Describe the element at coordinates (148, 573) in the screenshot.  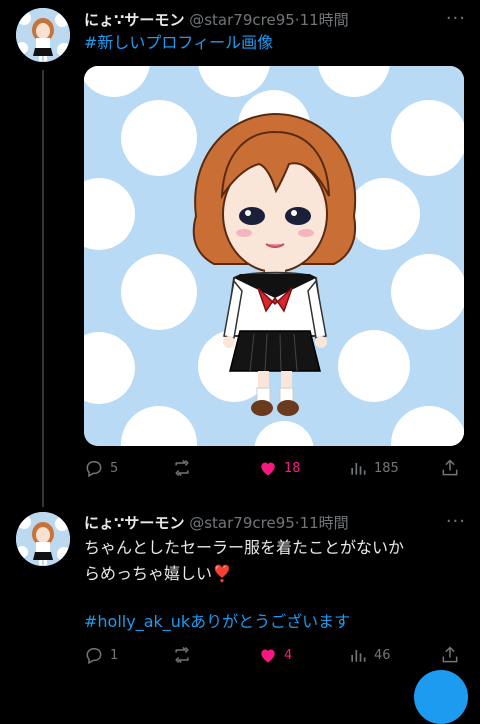
I see `tweet-text-fragment: らめっちゃ嬉しい` at that location.